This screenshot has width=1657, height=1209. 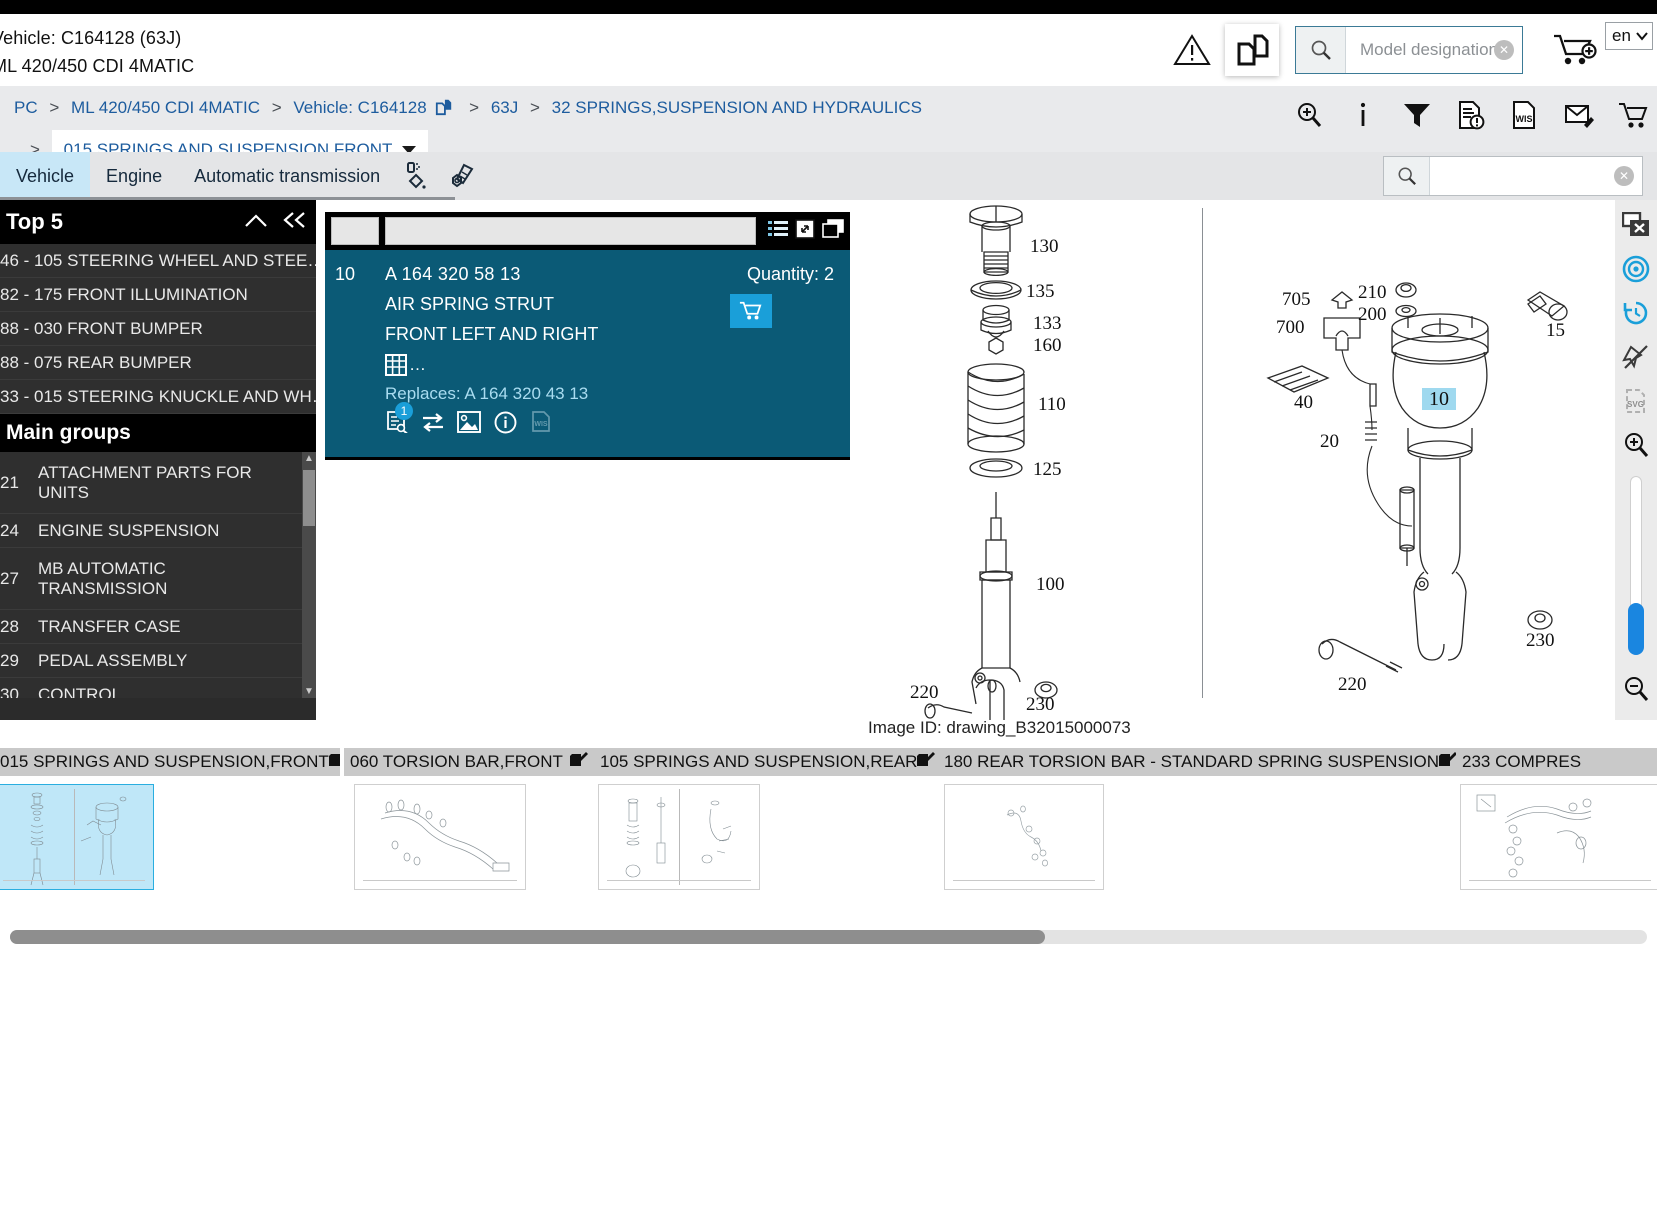 I want to click on thumbnail-item: 060 TORSION BAR,FRONT, so click(x=470, y=819).